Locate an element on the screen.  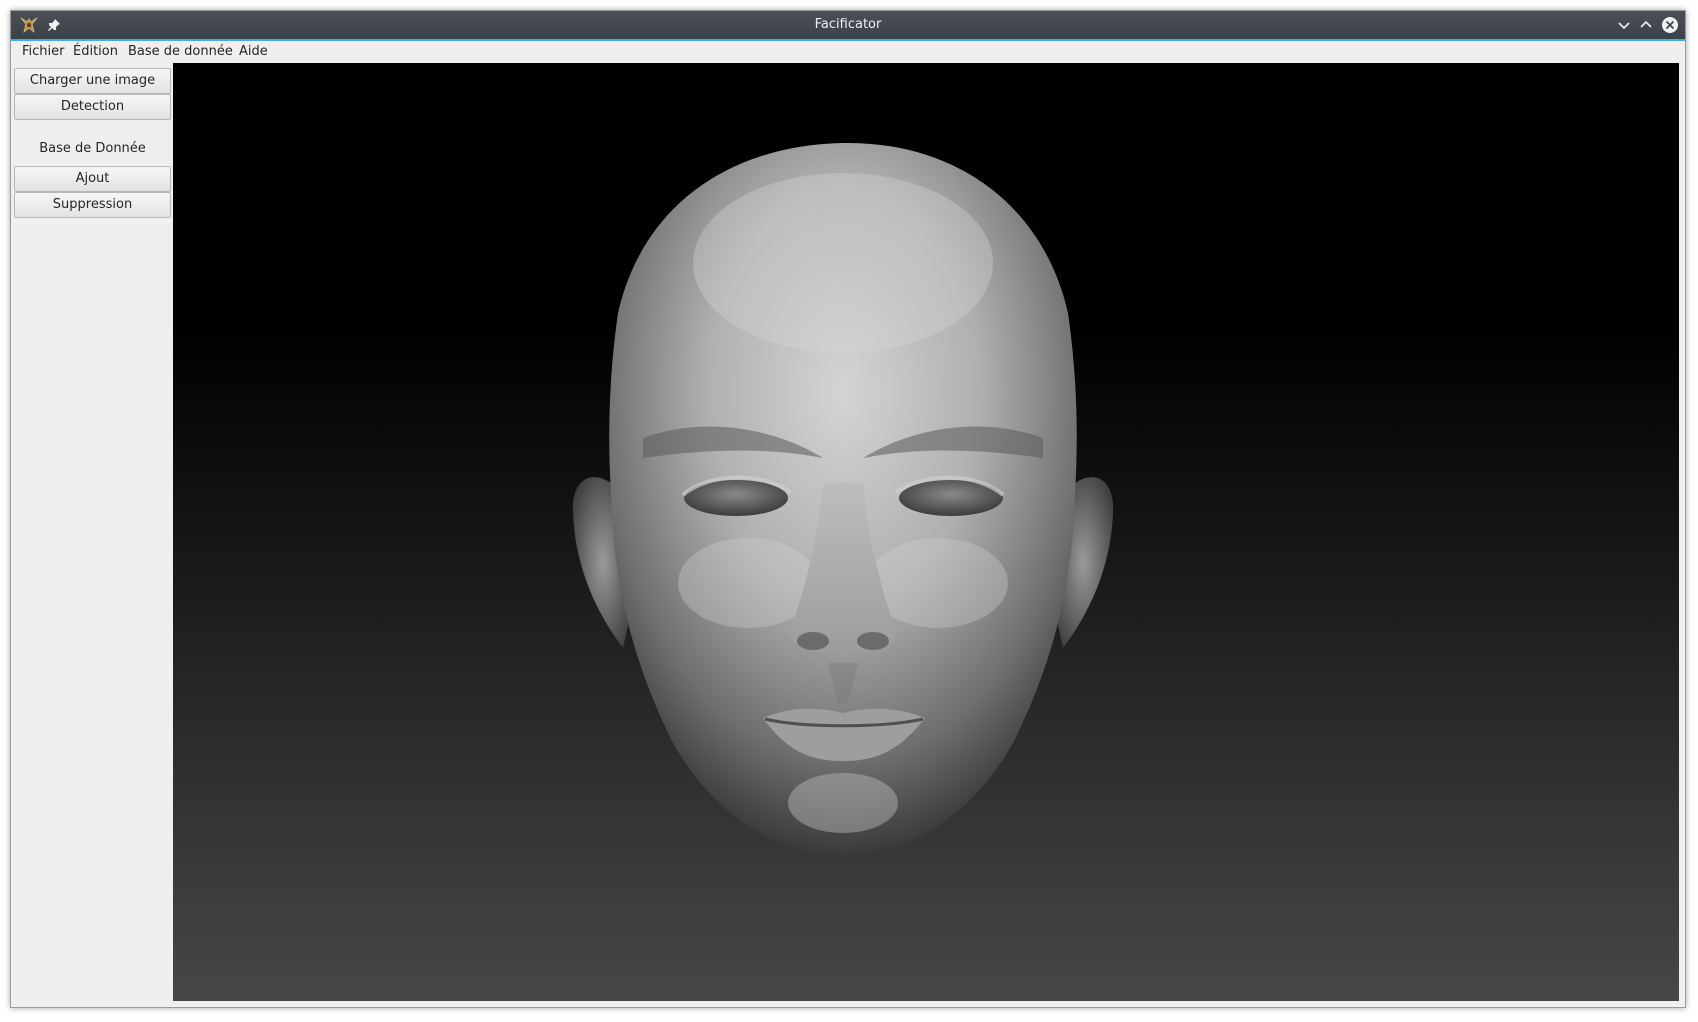
menu-fichier: Fichier is located at coordinates (43, 52).